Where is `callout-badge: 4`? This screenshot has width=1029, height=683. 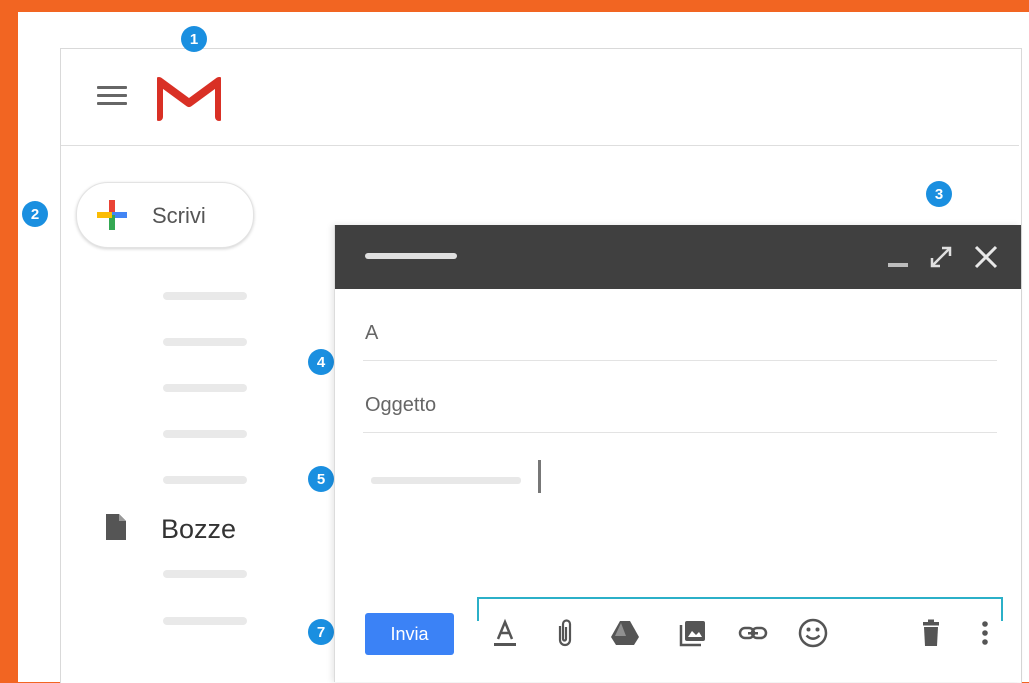 callout-badge: 4 is located at coordinates (321, 362).